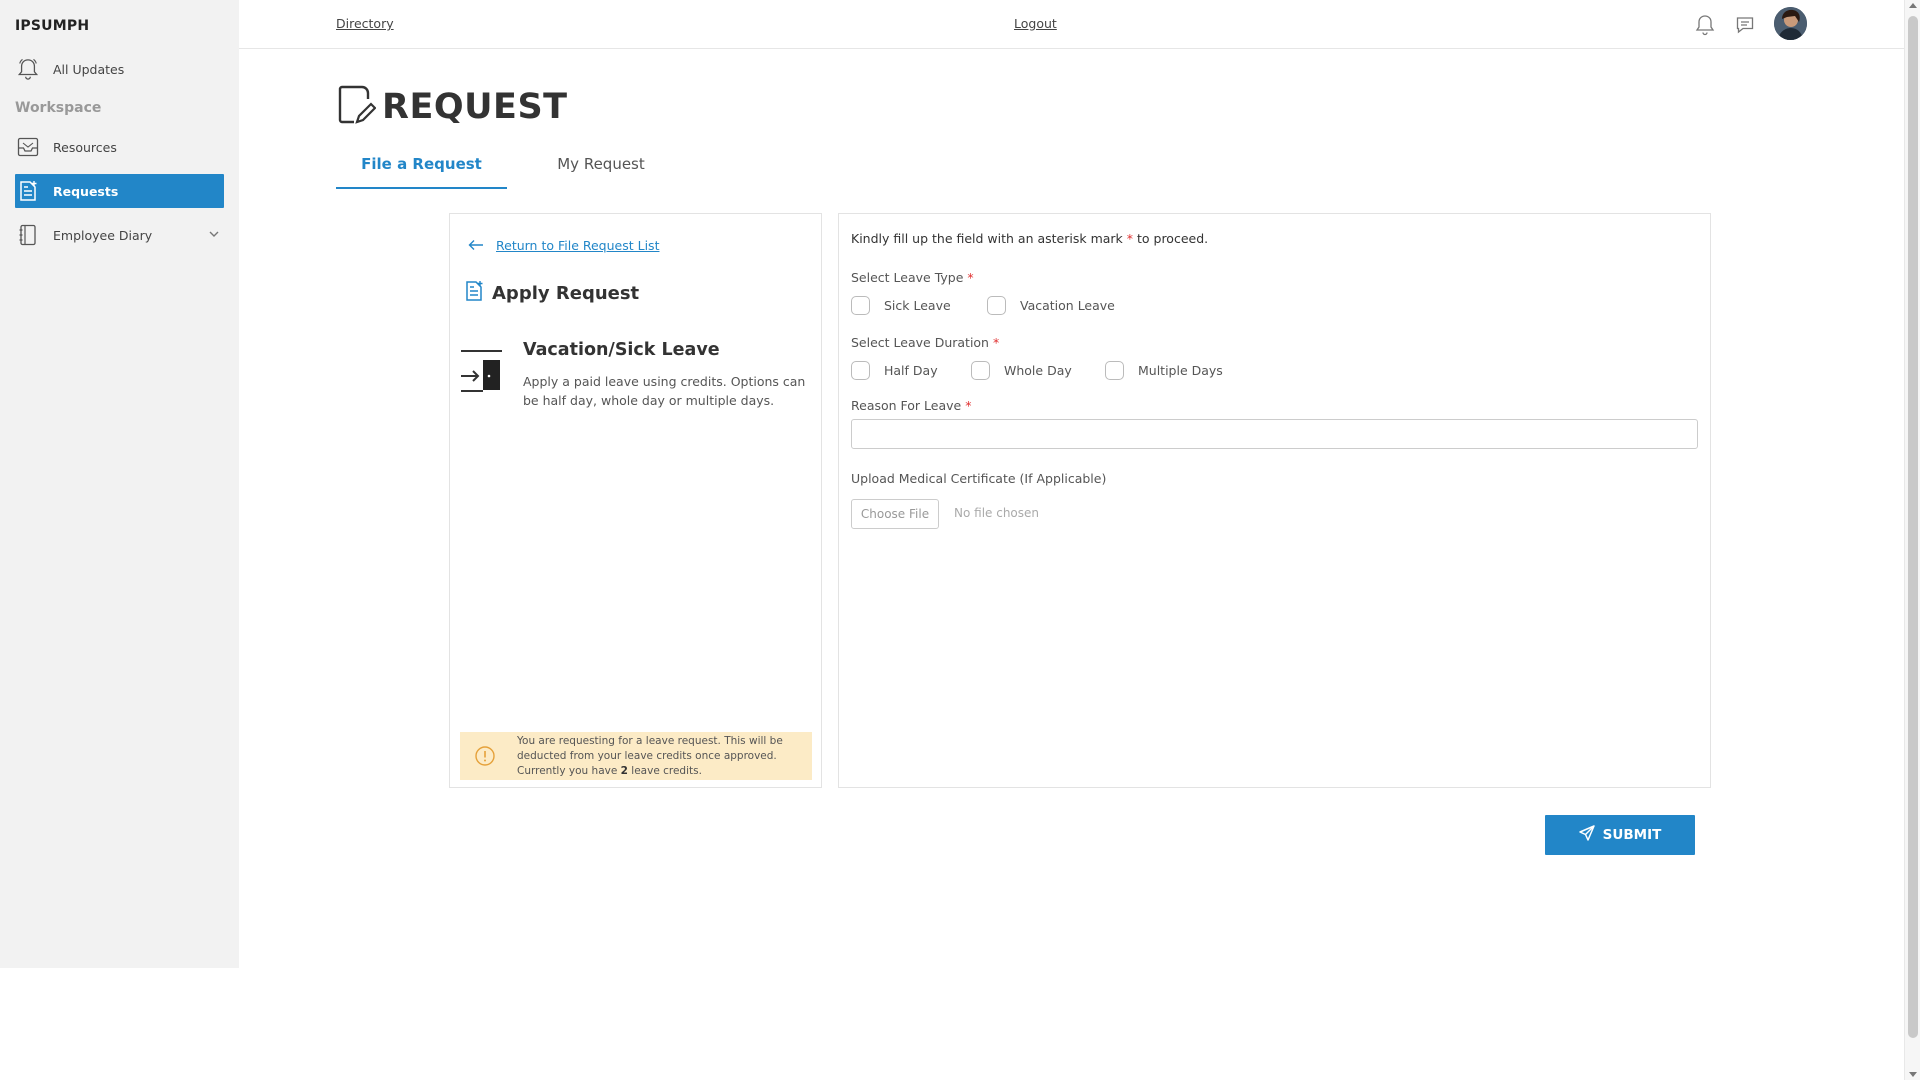 The width and height of the screenshot is (1920, 1080). Describe the element at coordinates (980, 370) in the screenshot. I see `whole-day-checkbox` at that location.